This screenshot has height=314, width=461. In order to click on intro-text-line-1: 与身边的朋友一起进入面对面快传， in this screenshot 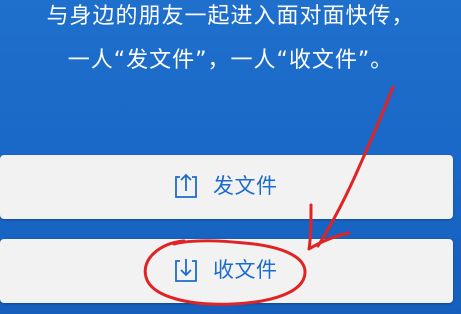, I will do `click(230, 16)`.